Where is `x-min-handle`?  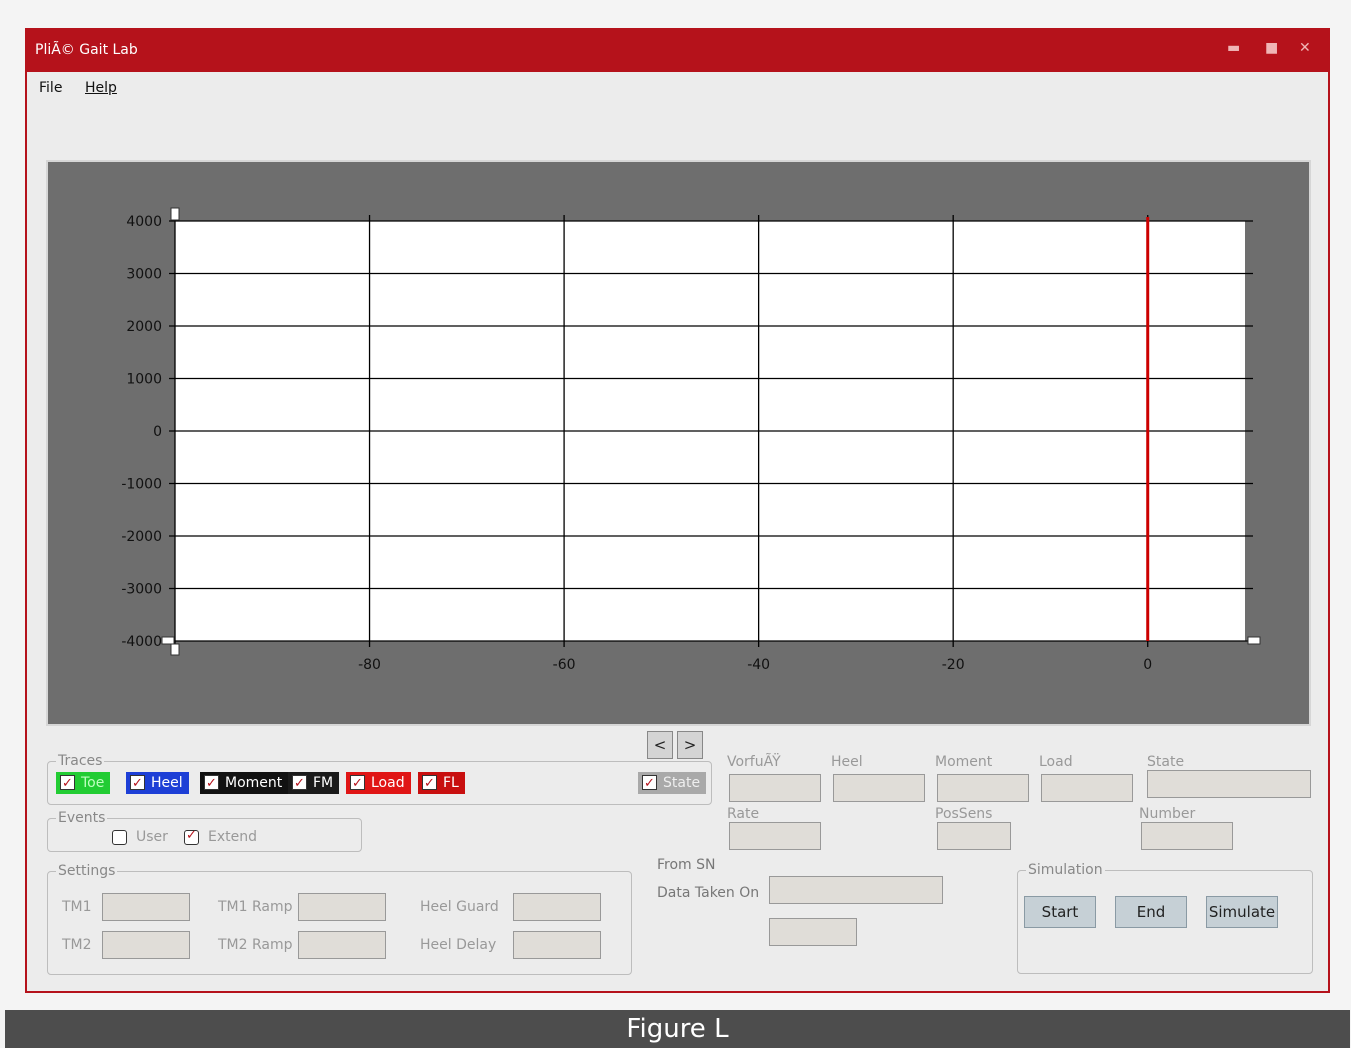 x-min-handle is located at coordinates (175, 649).